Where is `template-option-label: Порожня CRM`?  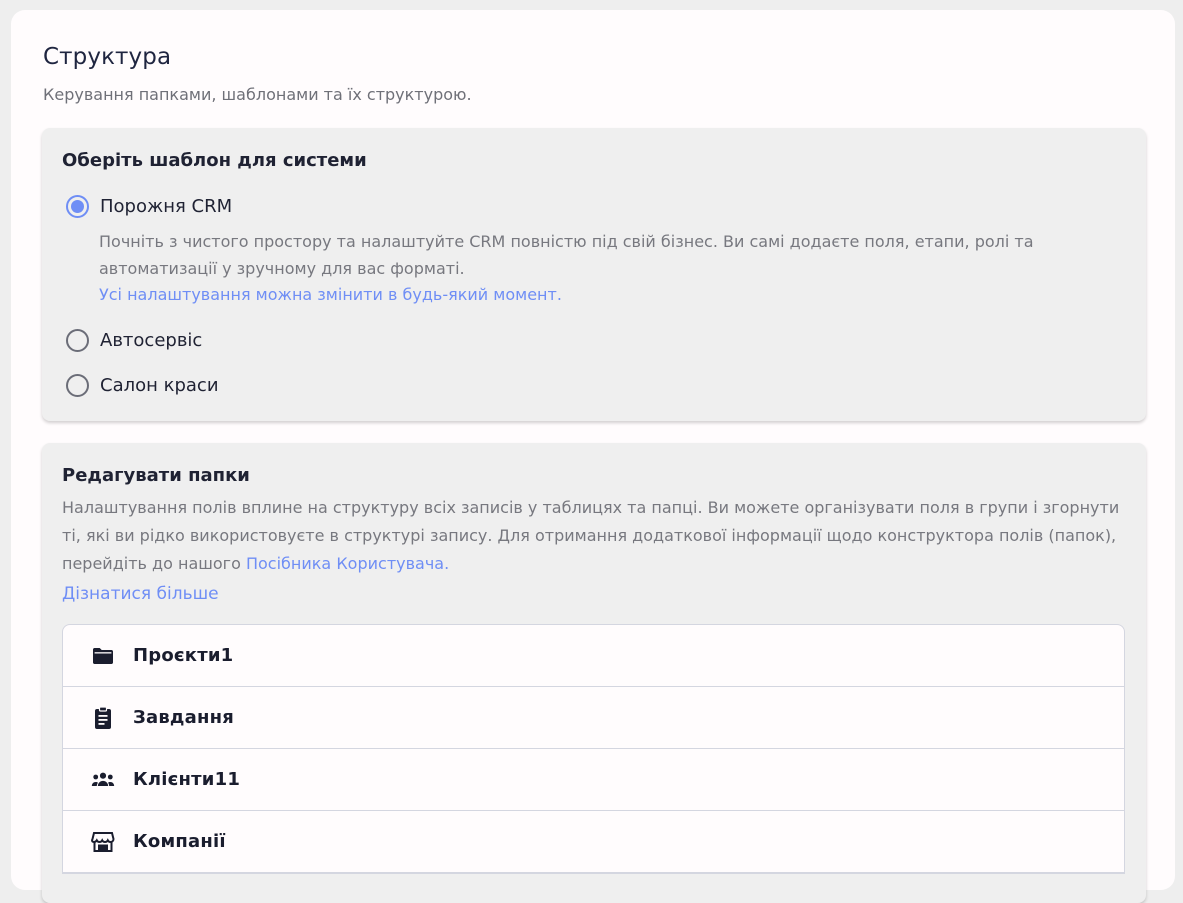
template-option-label: Порожня CRM is located at coordinates (166, 206).